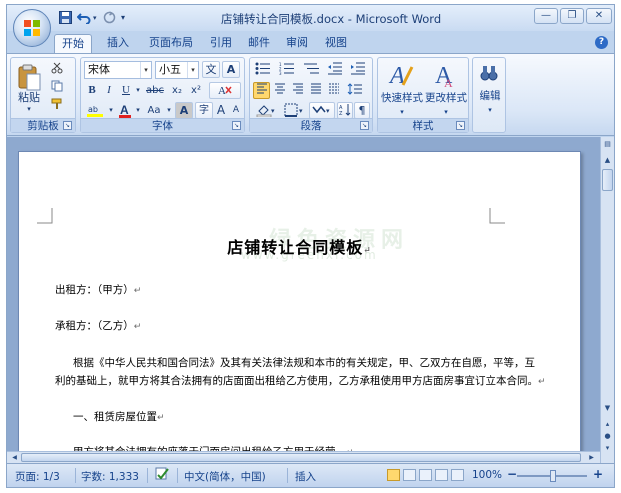 The image size is (621, 493). Describe the element at coordinates (118, 43) in the screenshot. I see `tab-insert: 插入` at that location.